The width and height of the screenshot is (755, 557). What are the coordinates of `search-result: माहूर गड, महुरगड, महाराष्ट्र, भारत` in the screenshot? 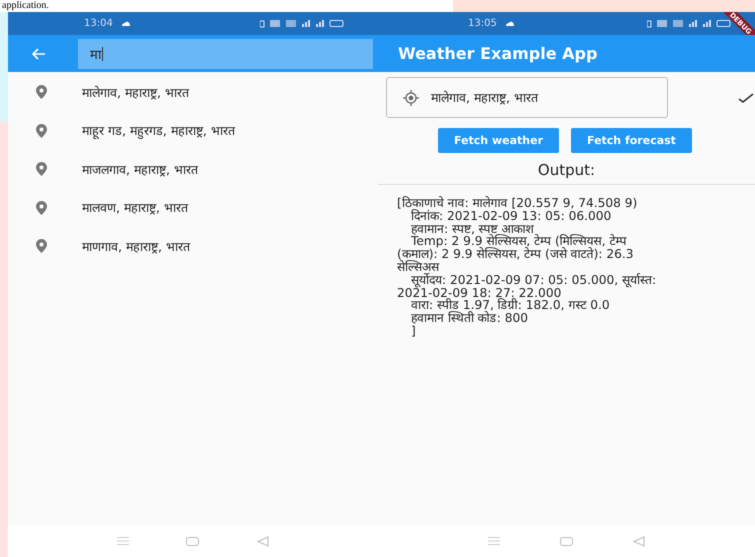 It's located at (158, 131).